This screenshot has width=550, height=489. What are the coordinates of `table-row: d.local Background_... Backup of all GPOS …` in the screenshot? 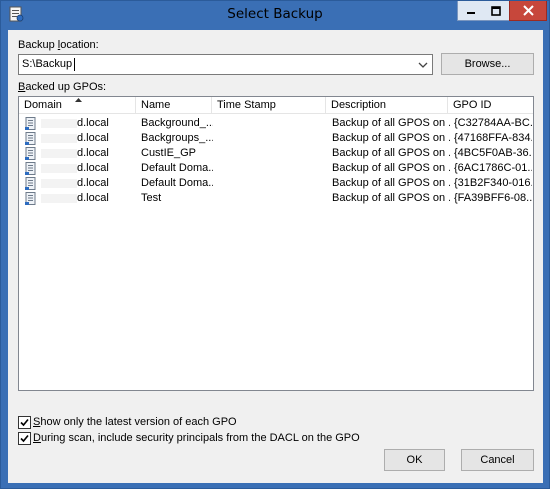 It's located at (276, 123).